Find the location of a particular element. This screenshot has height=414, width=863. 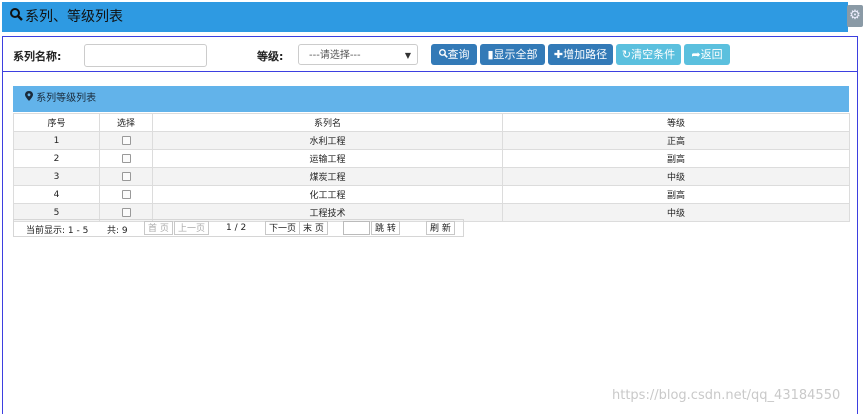

total-count: 共: 9 is located at coordinates (117, 231).